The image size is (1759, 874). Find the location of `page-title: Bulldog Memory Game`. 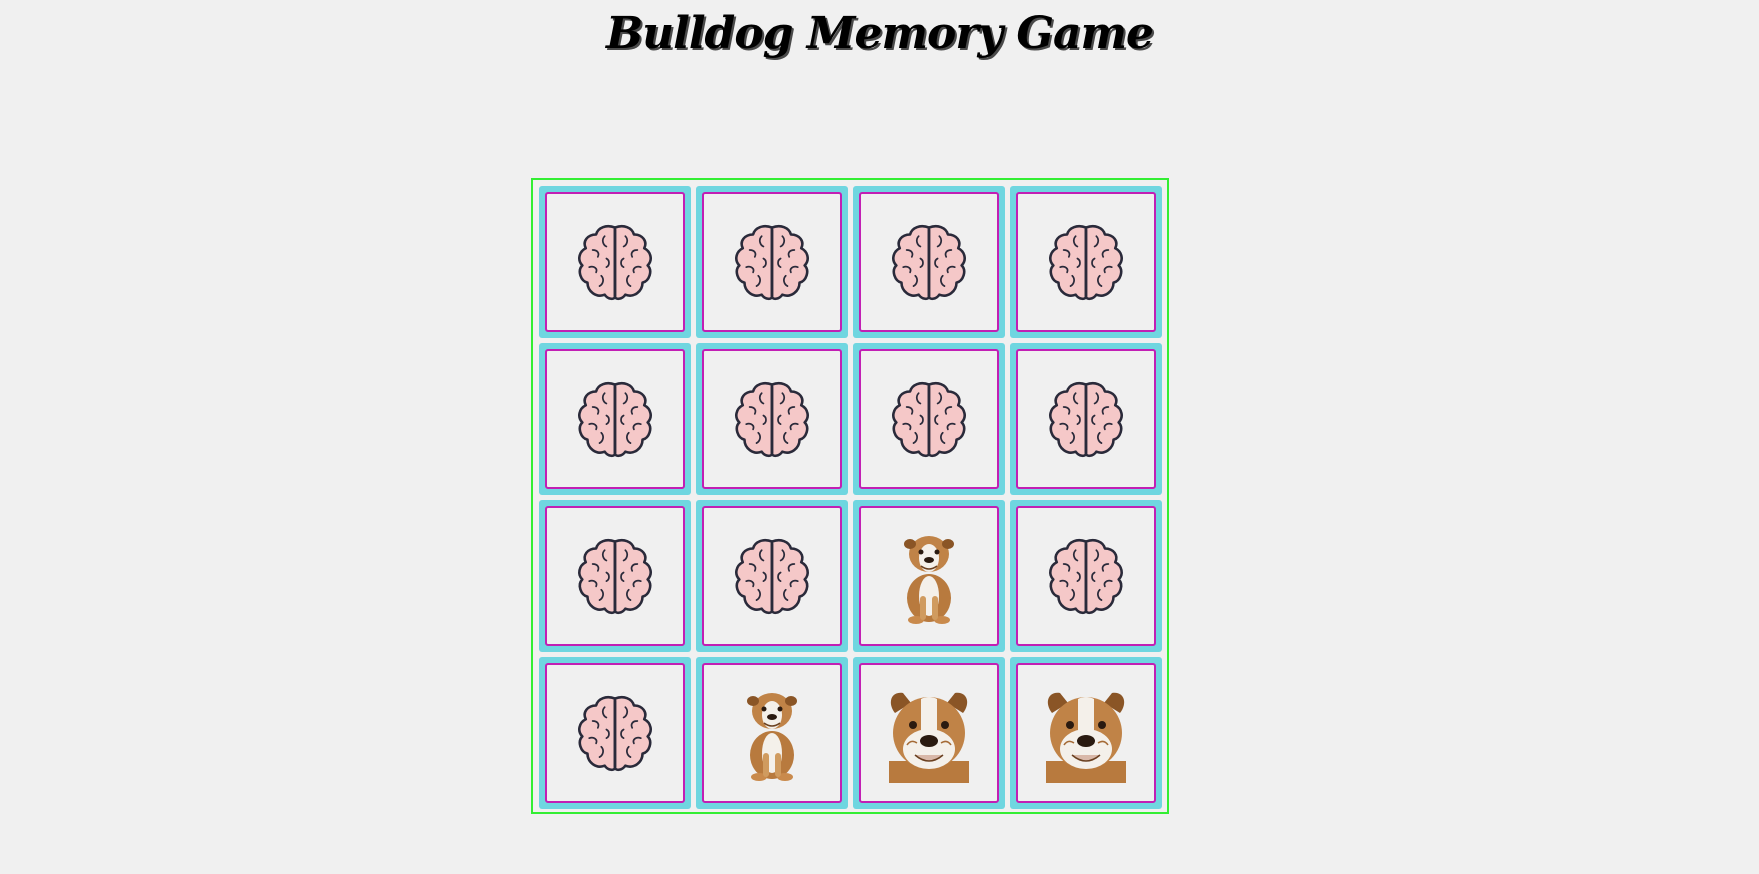

page-title: Bulldog Memory Game is located at coordinates (879, 33).